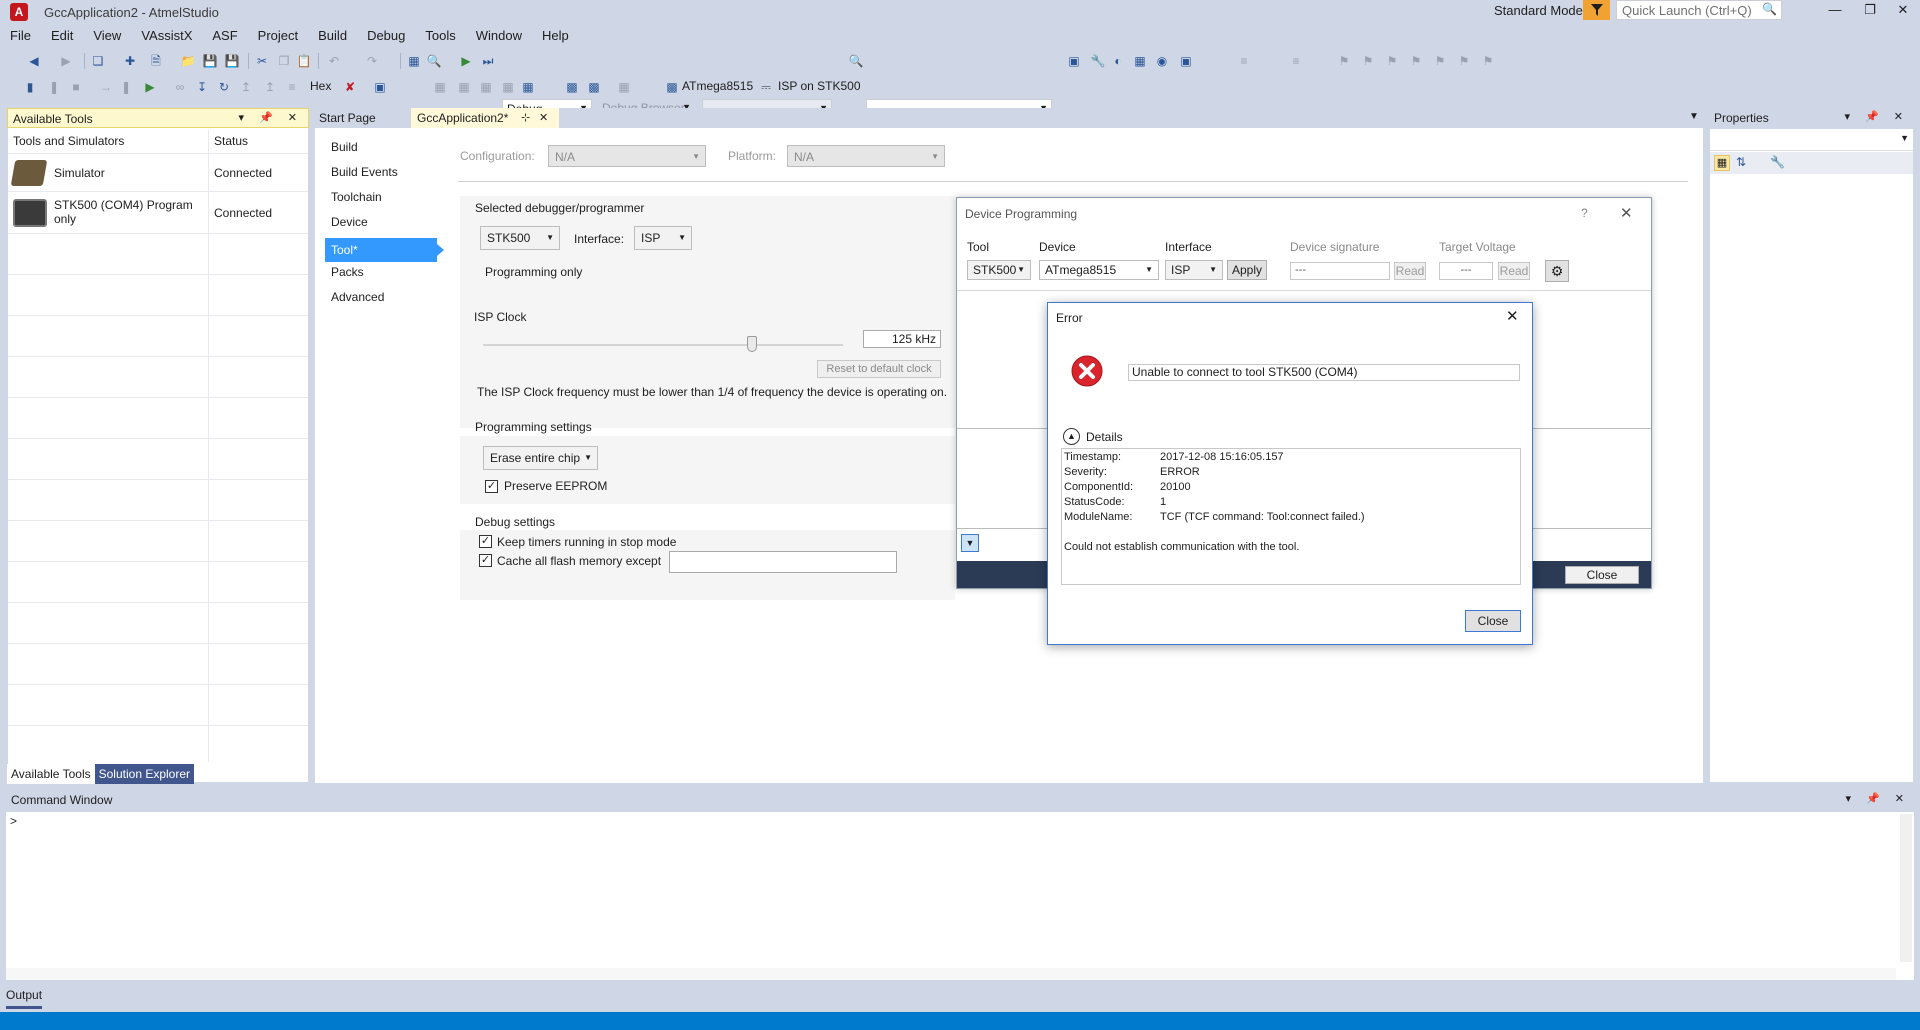 This screenshot has height=1030, width=1920. What do you see at coordinates (381, 250) in the screenshot?
I see `nav-tool: Tool*` at bounding box center [381, 250].